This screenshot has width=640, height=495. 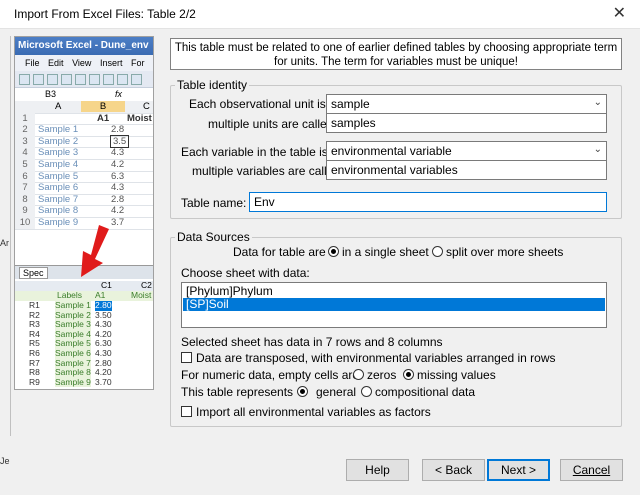 I want to click on general-radio, so click(x=302, y=391).